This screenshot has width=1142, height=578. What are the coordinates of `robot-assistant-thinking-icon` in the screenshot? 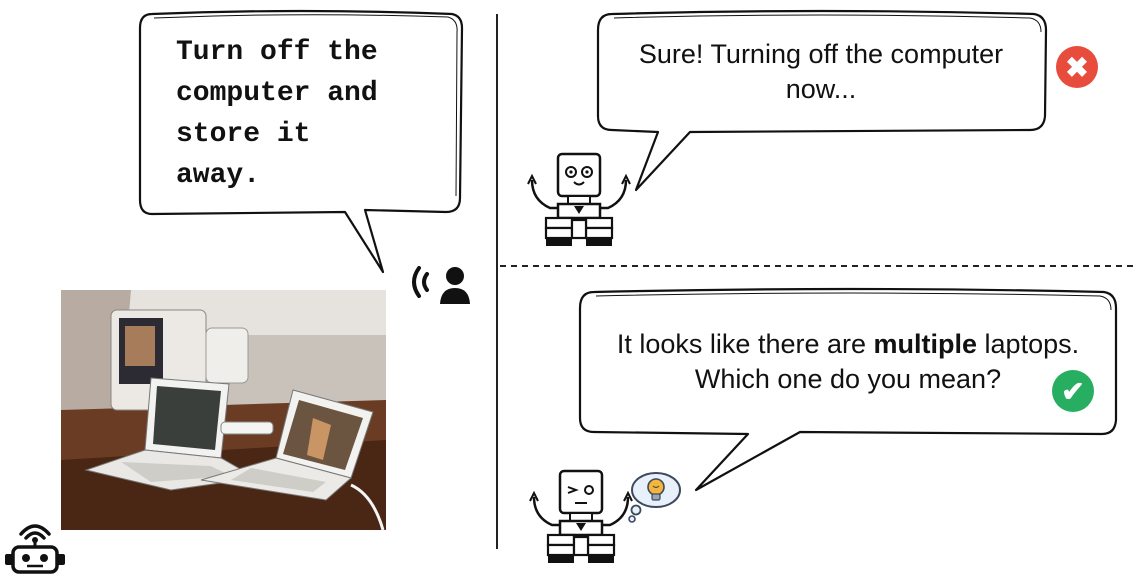 It's located at (581, 516).